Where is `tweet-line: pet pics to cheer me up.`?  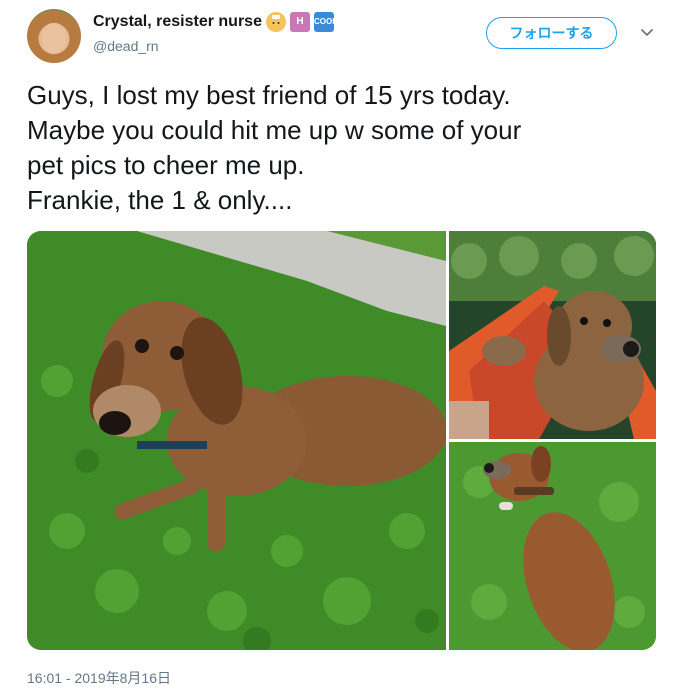
tweet-line: pet pics to cheer me up. is located at coordinates (166, 165).